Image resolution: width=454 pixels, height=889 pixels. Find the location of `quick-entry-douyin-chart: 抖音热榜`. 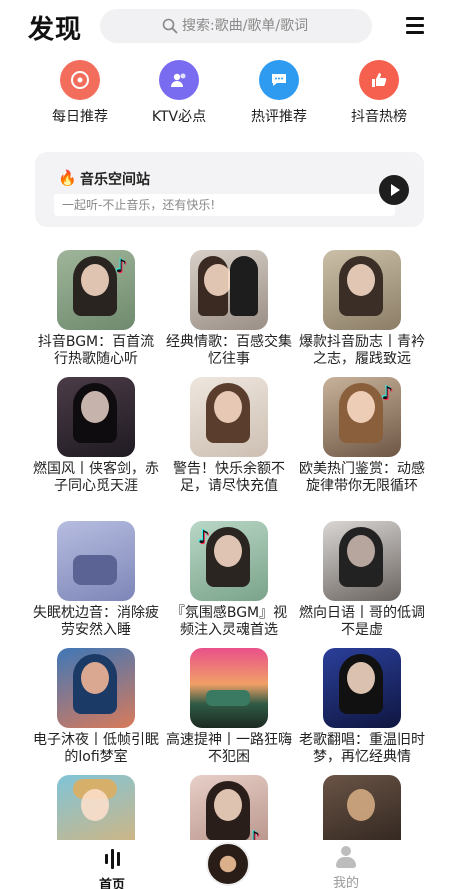

quick-entry-douyin-chart: 抖音热榜 is located at coordinates (379, 93).